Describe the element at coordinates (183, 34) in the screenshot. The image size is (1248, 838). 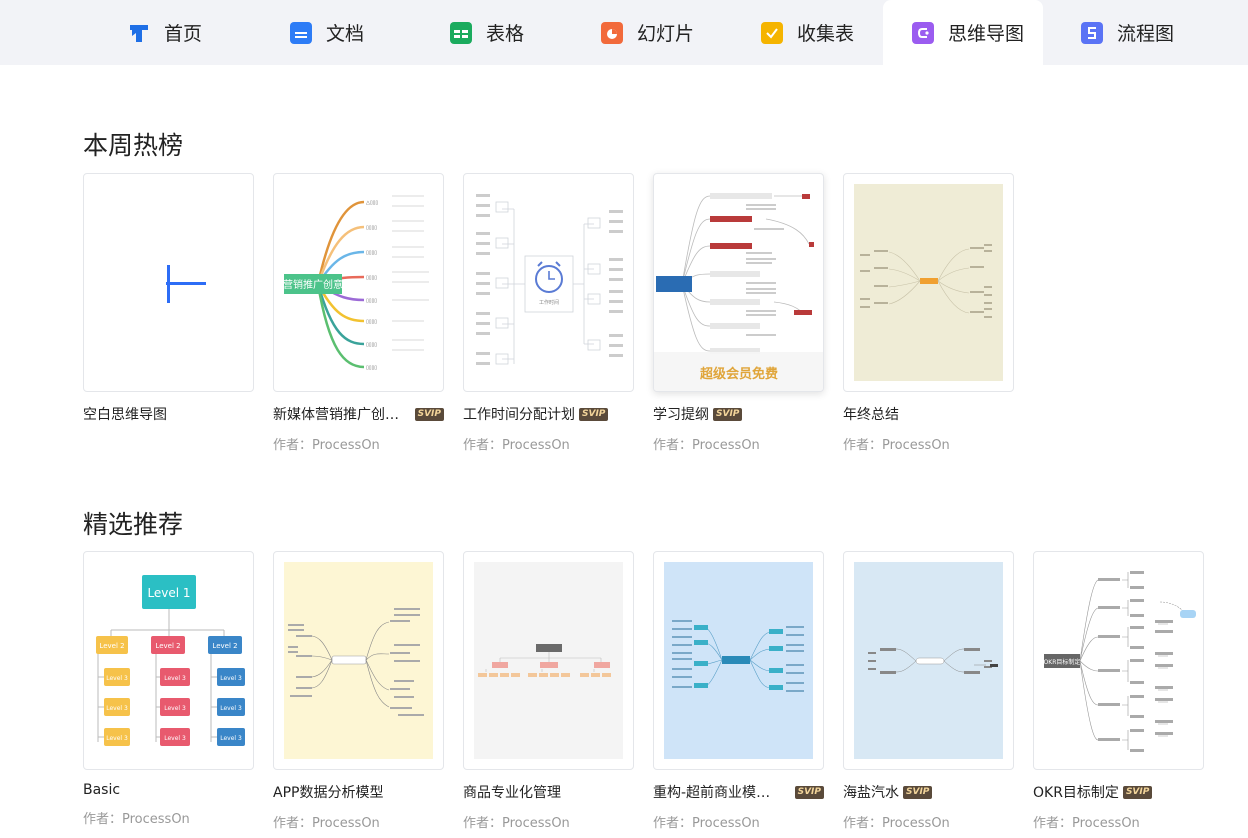
I see `tab-label: 首页` at that location.